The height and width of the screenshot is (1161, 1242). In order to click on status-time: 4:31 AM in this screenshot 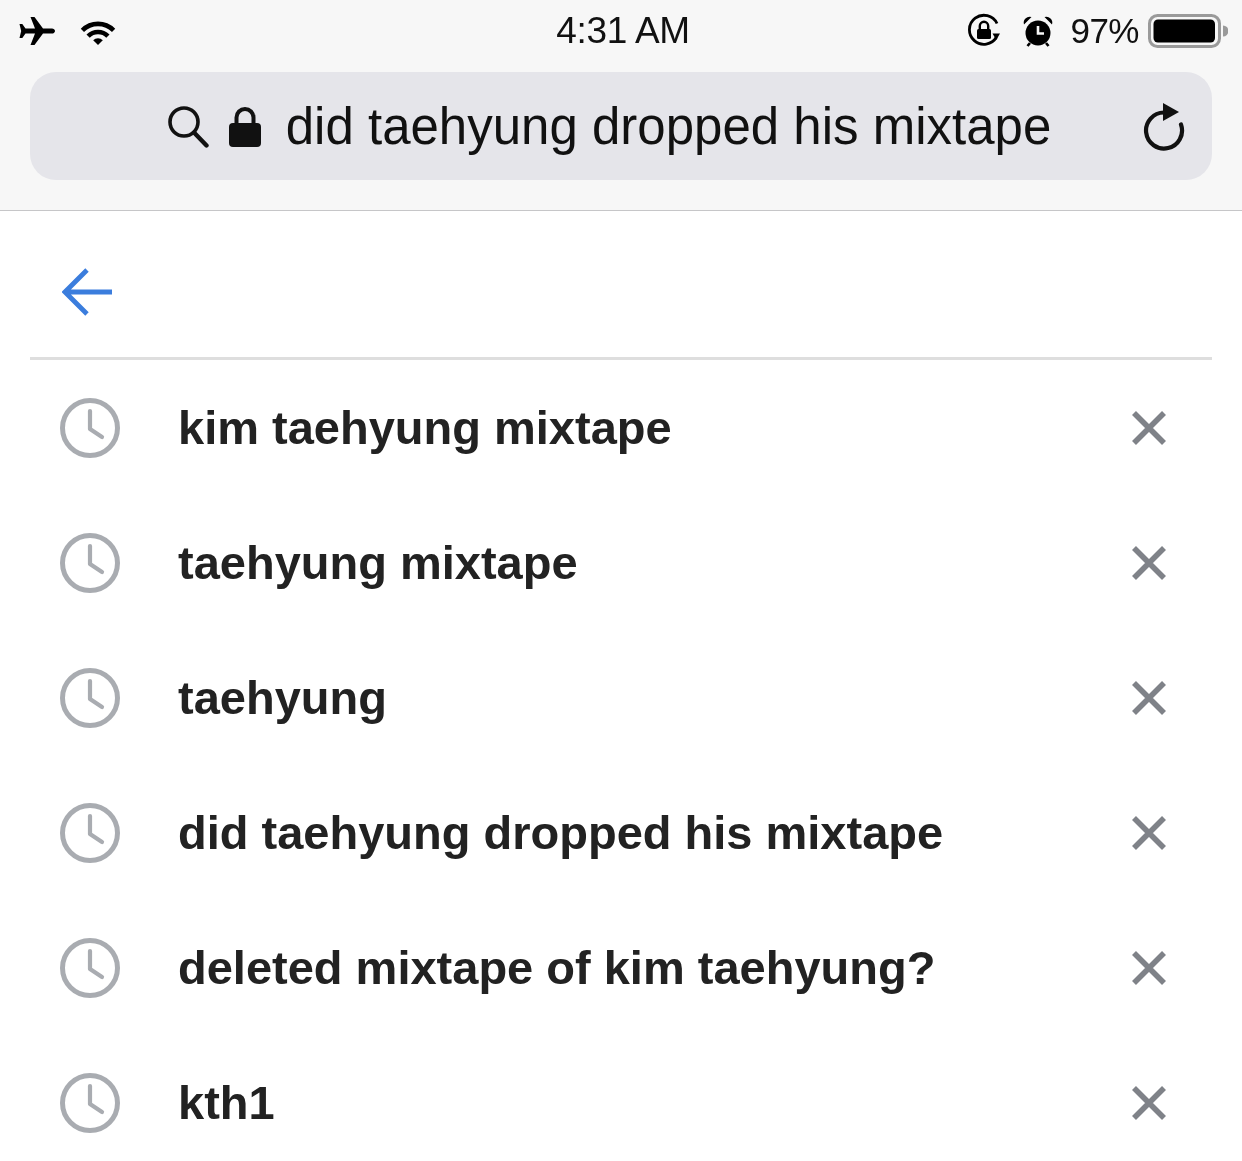, I will do `click(623, 31)`.